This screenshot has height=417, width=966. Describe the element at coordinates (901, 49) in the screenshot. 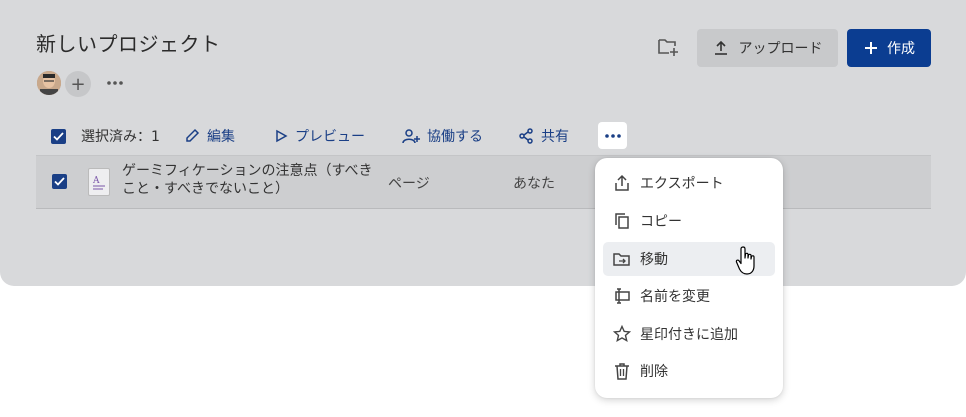

I see `create-label: 作成` at that location.